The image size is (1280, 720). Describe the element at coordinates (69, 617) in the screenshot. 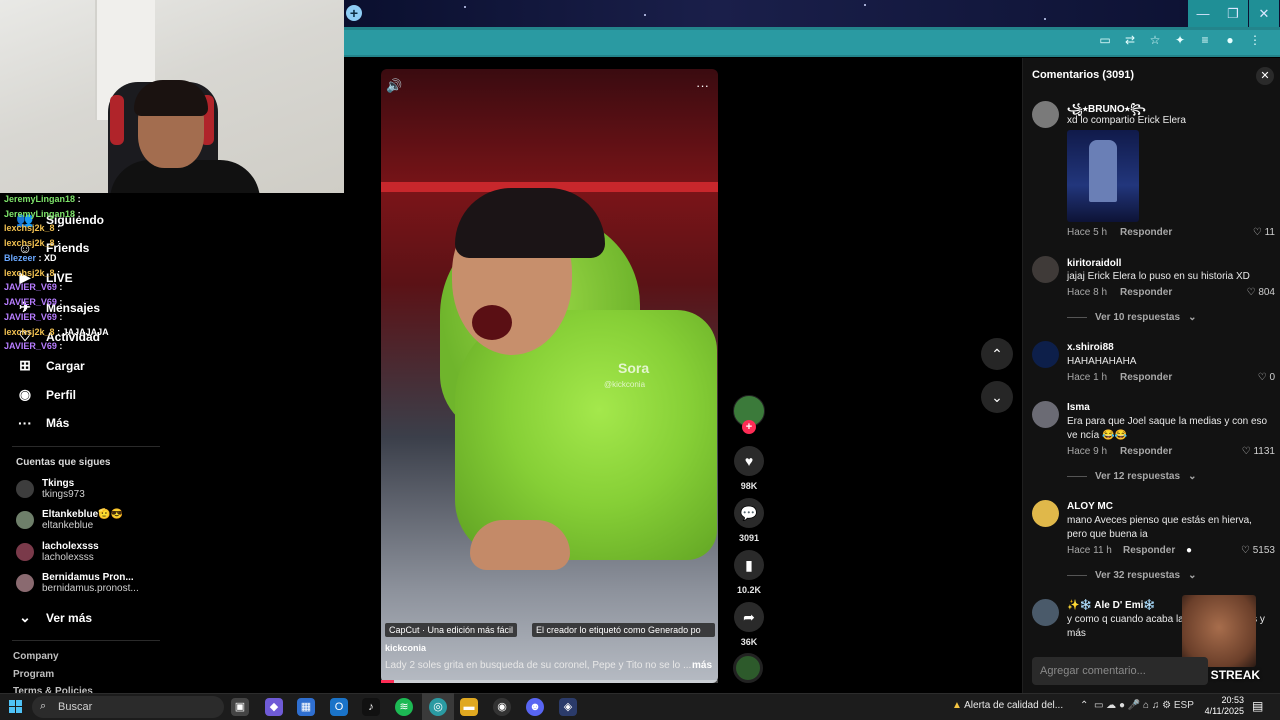

I see `see-more-label: Ver más` at that location.